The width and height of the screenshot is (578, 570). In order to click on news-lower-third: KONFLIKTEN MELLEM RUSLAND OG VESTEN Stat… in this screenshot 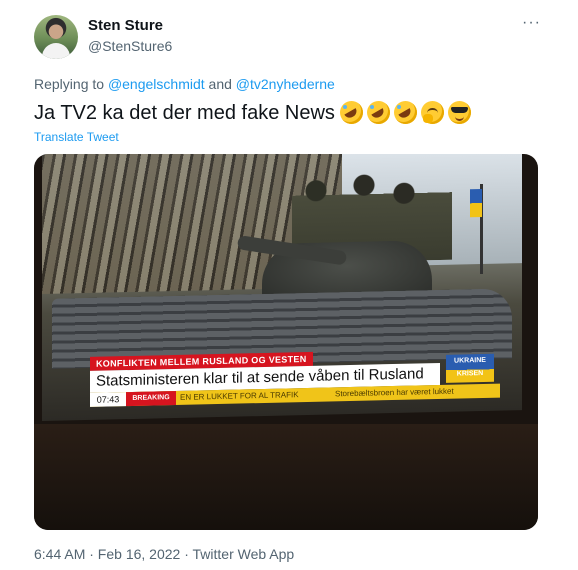, I will do `click(300, 378)`.